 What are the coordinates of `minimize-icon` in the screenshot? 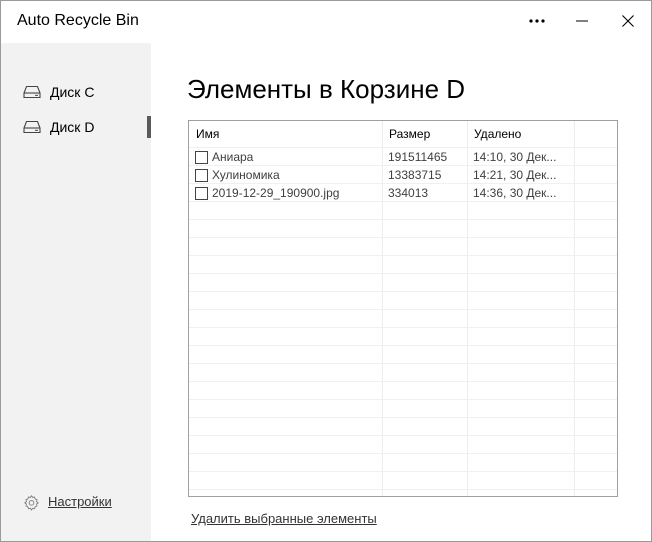 It's located at (582, 21).